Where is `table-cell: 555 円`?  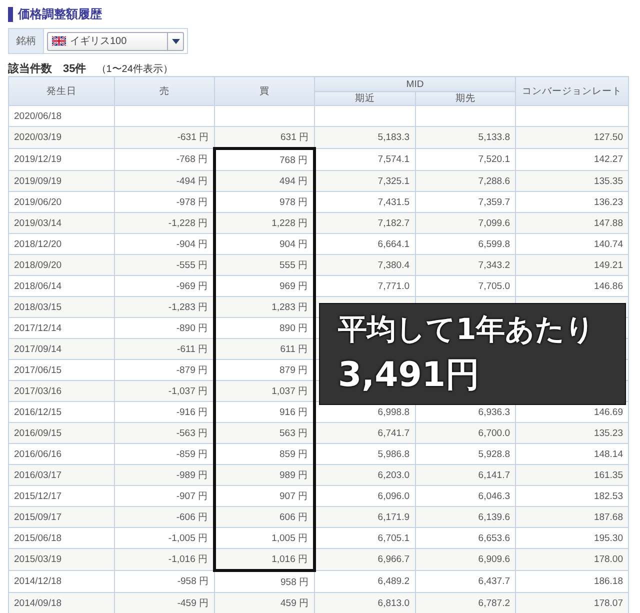
table-cell: 555 円 is located at coordinates (294, 265).